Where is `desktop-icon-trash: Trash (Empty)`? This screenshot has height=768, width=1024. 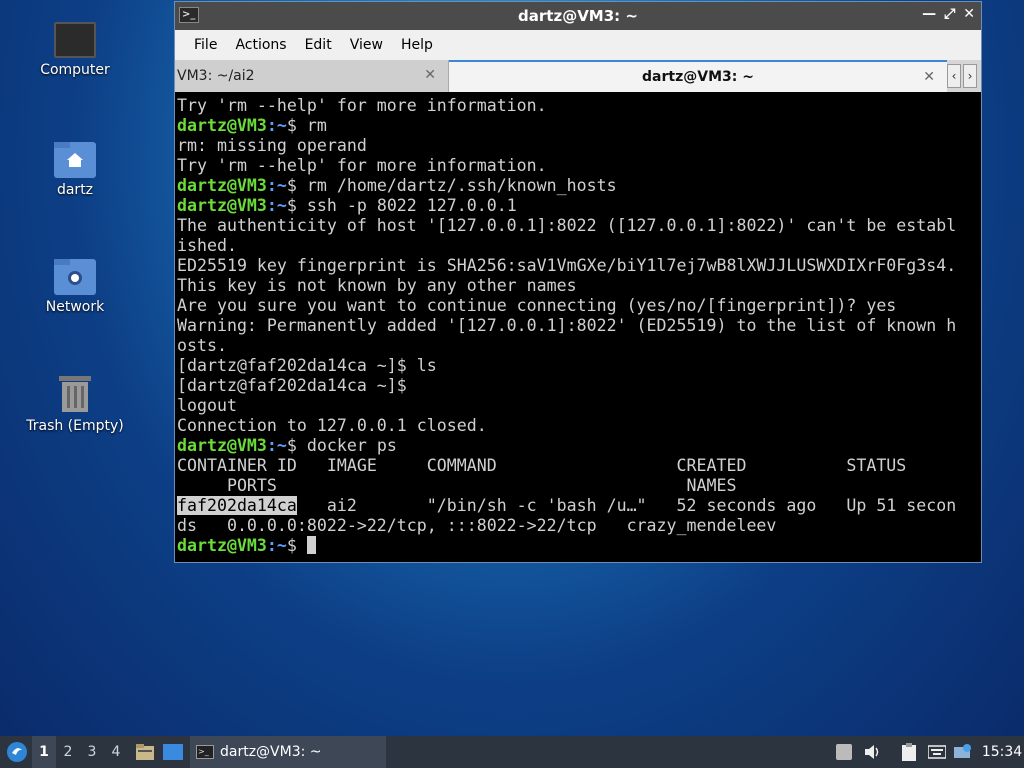 desktop-icon-trash: Trash (Empty) is located at coordinates (75, 404).